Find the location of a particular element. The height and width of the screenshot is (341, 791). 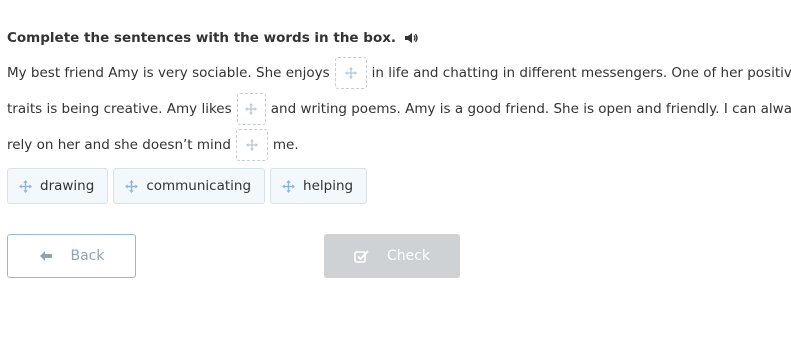

speaker-icon is located at coordinates (411, 38).